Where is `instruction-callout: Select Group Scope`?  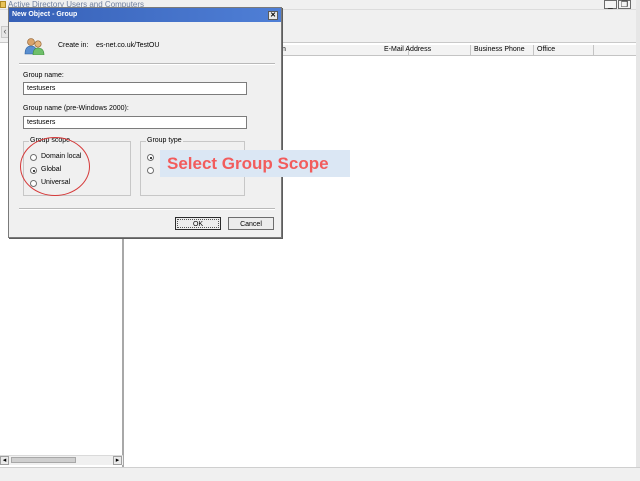 instruction-callout: Select Group Scope is located at coordinates (255, 163).